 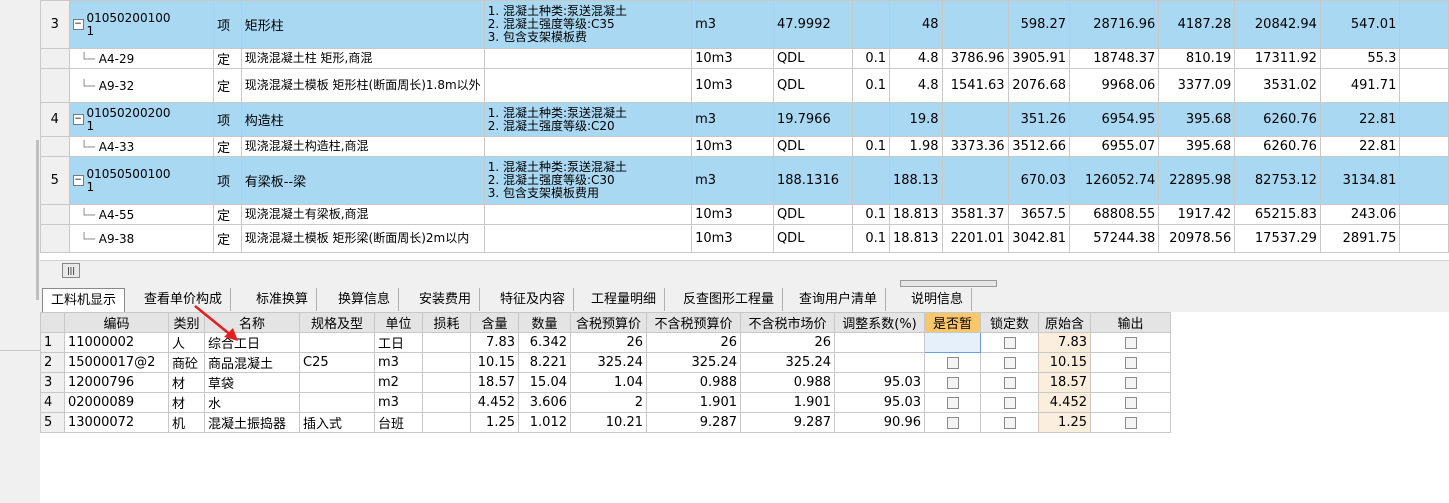 I want to click on tab-2: 查看单价构成, so click(x=184, y=299).